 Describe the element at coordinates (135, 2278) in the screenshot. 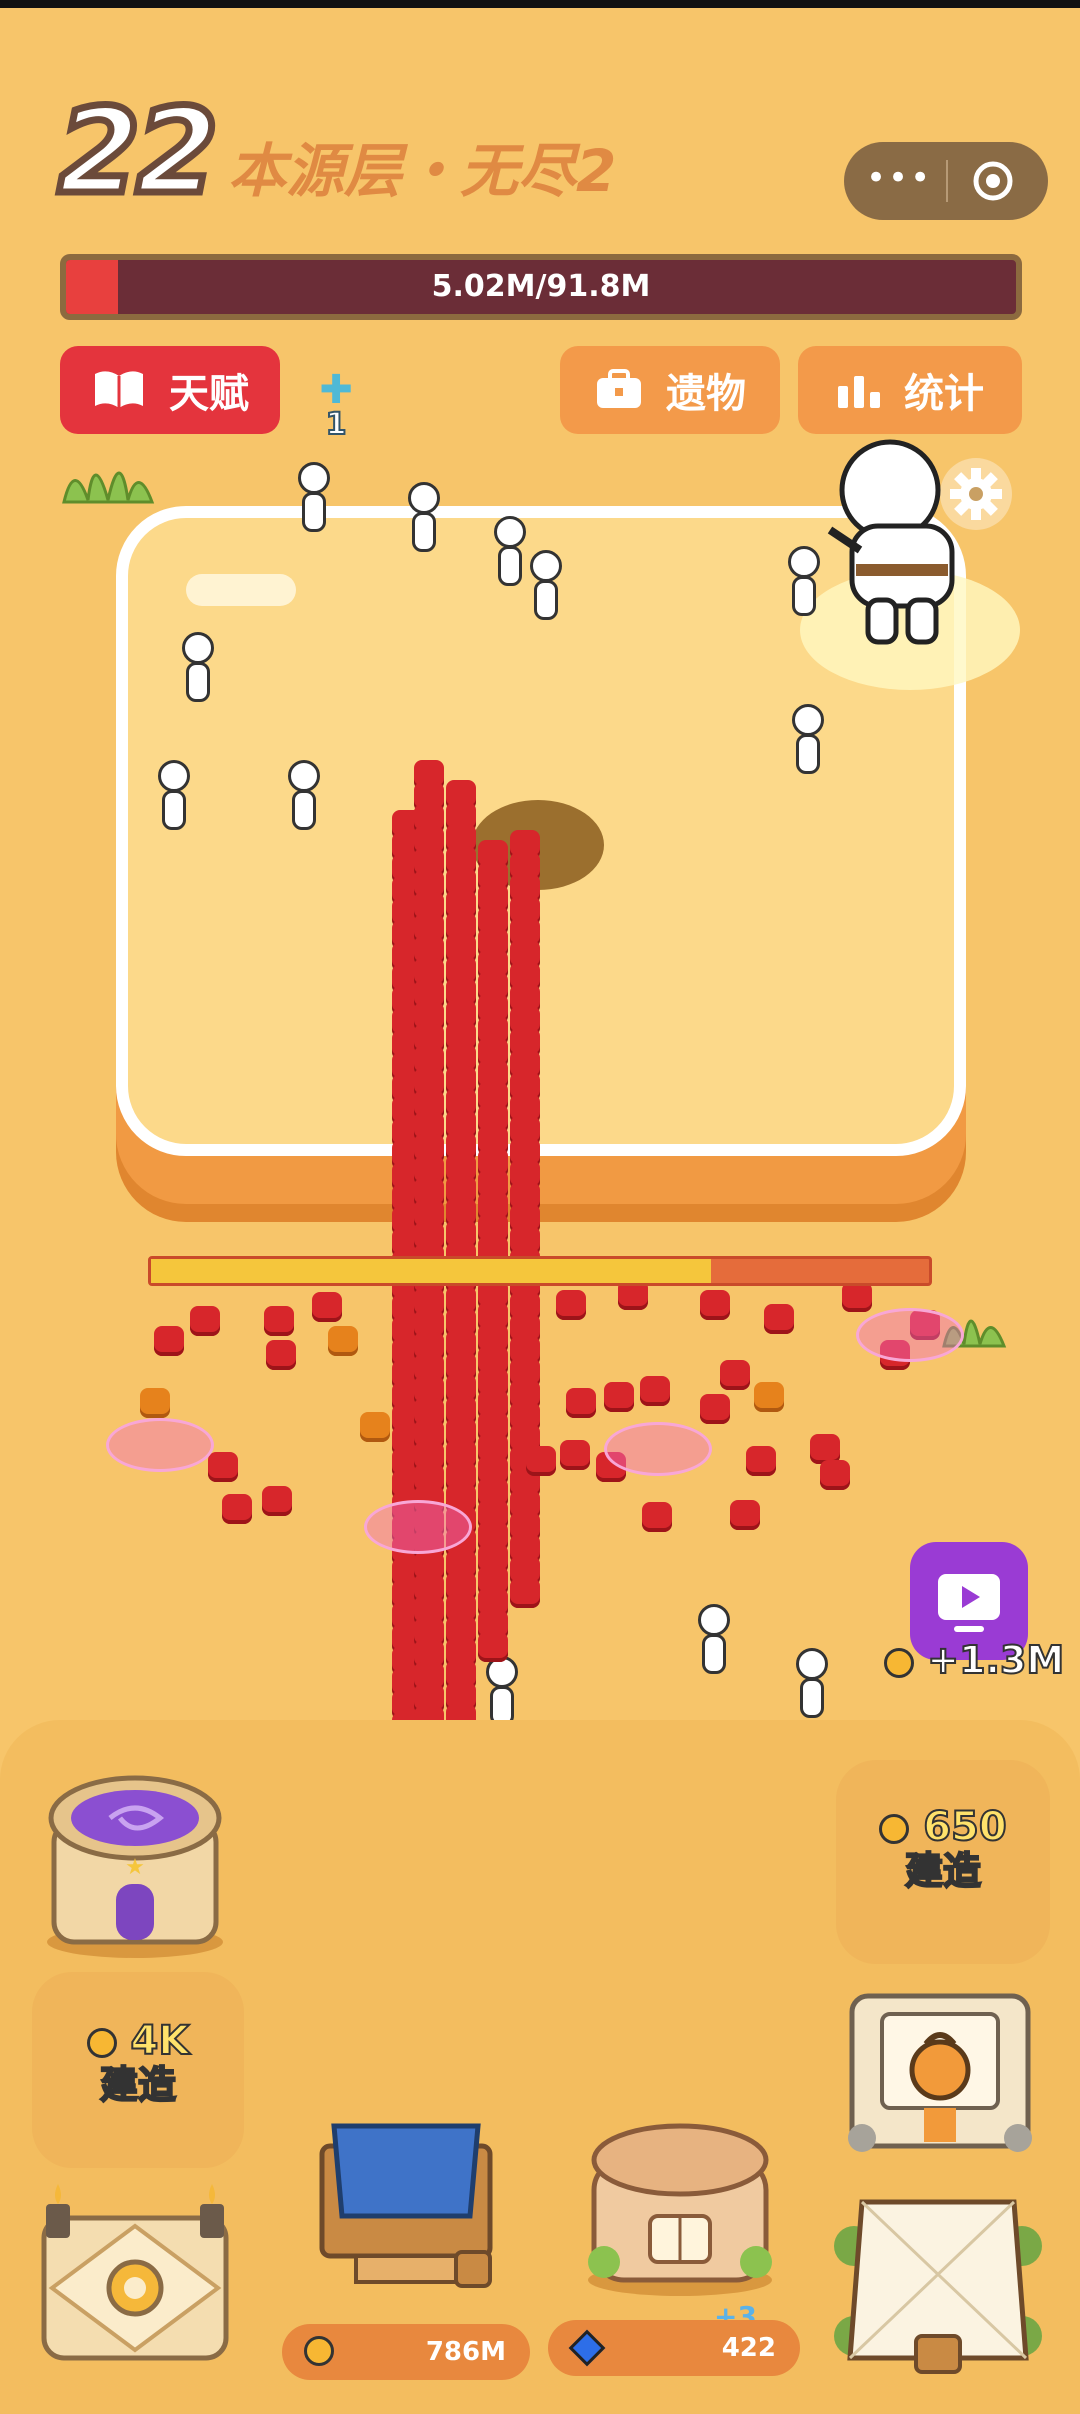

I see `altar-icon` at that location.